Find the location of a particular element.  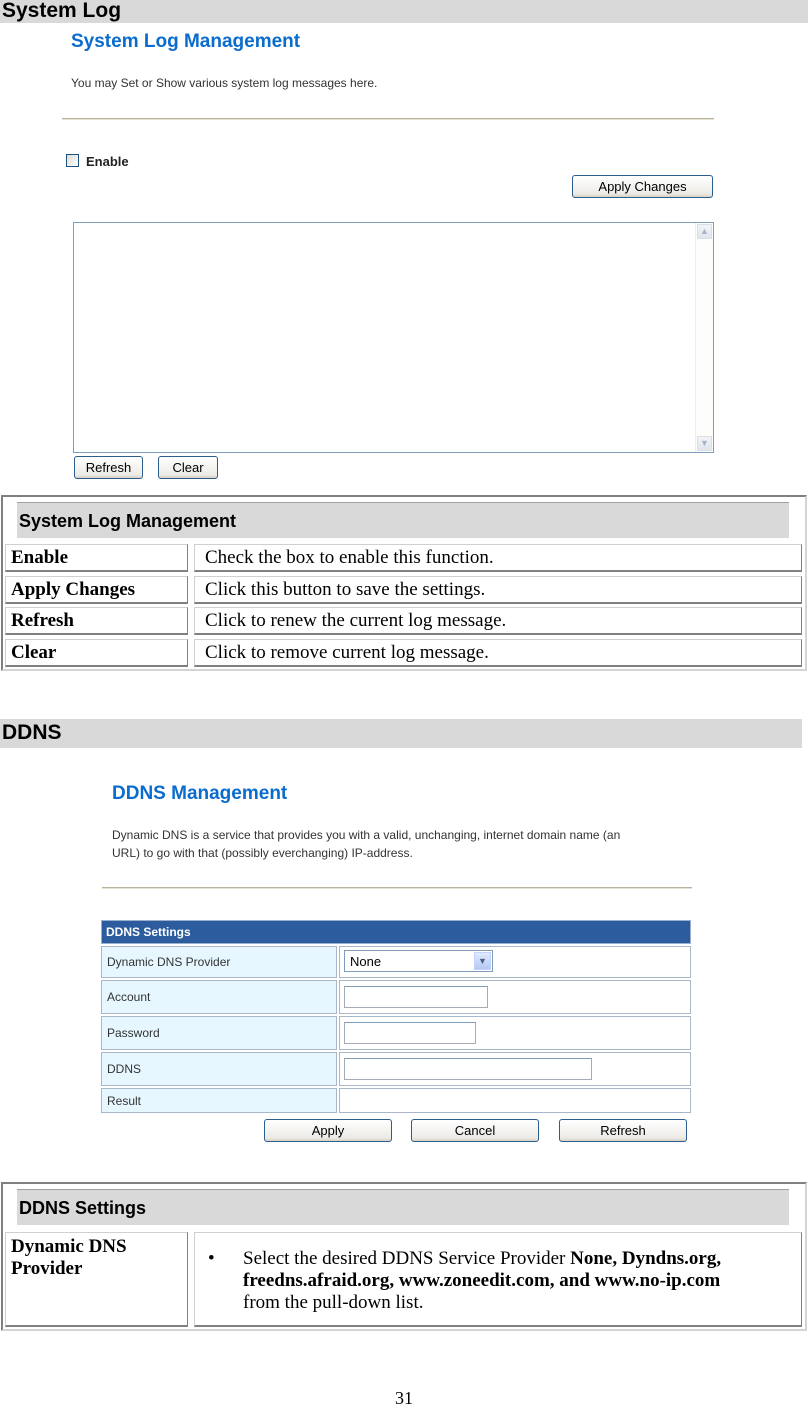

doc-value-cell: Click to renew the current log message. is located at coordinates (498, 621).